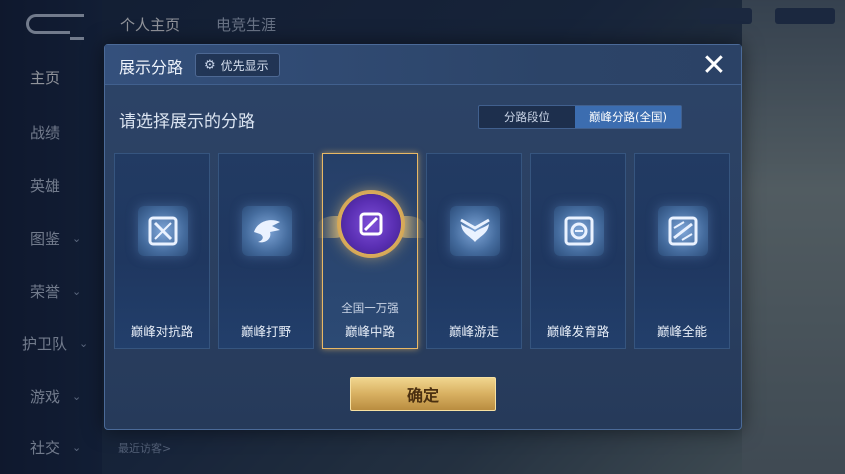 The image size is (845, 474). What do you see at coordinates (579, 231) in the screenshot?
I see `target-icon` at bounding box center [579, 231].